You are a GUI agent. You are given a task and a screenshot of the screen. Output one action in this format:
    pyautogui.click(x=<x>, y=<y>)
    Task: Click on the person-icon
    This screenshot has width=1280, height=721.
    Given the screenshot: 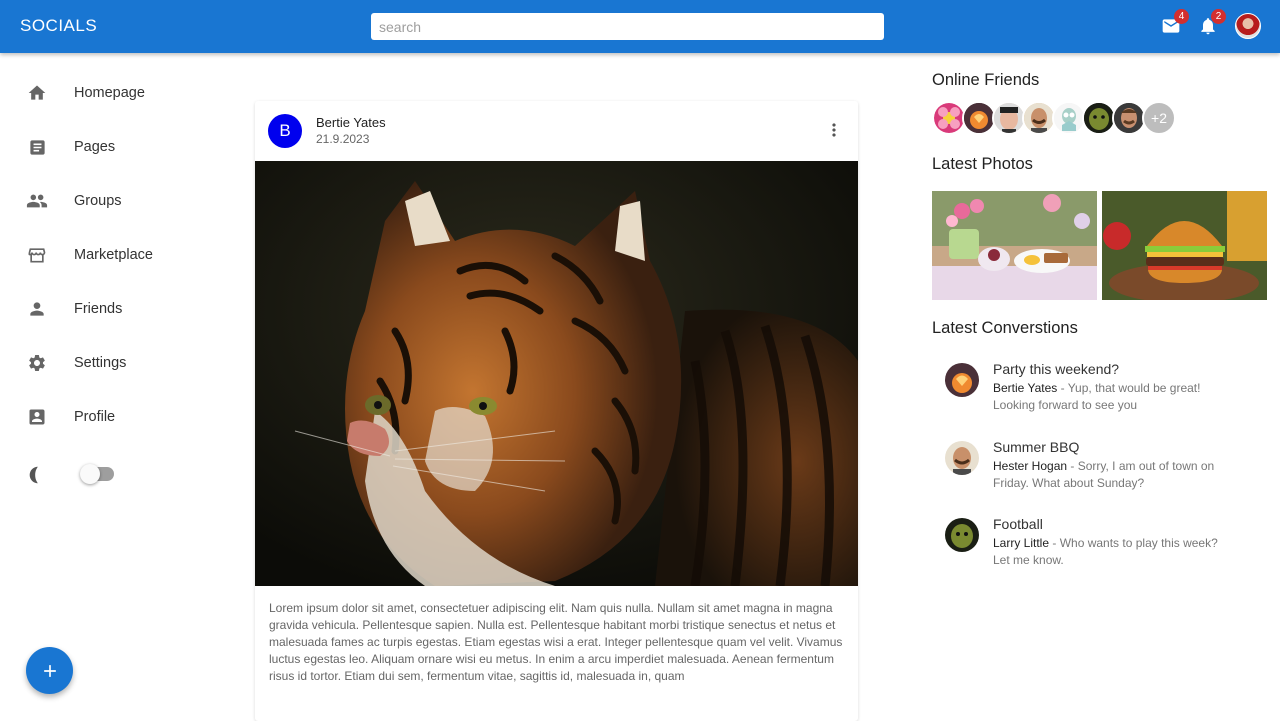 What is the action you would take?
    pyautogui.click(x=37, y=309)
    